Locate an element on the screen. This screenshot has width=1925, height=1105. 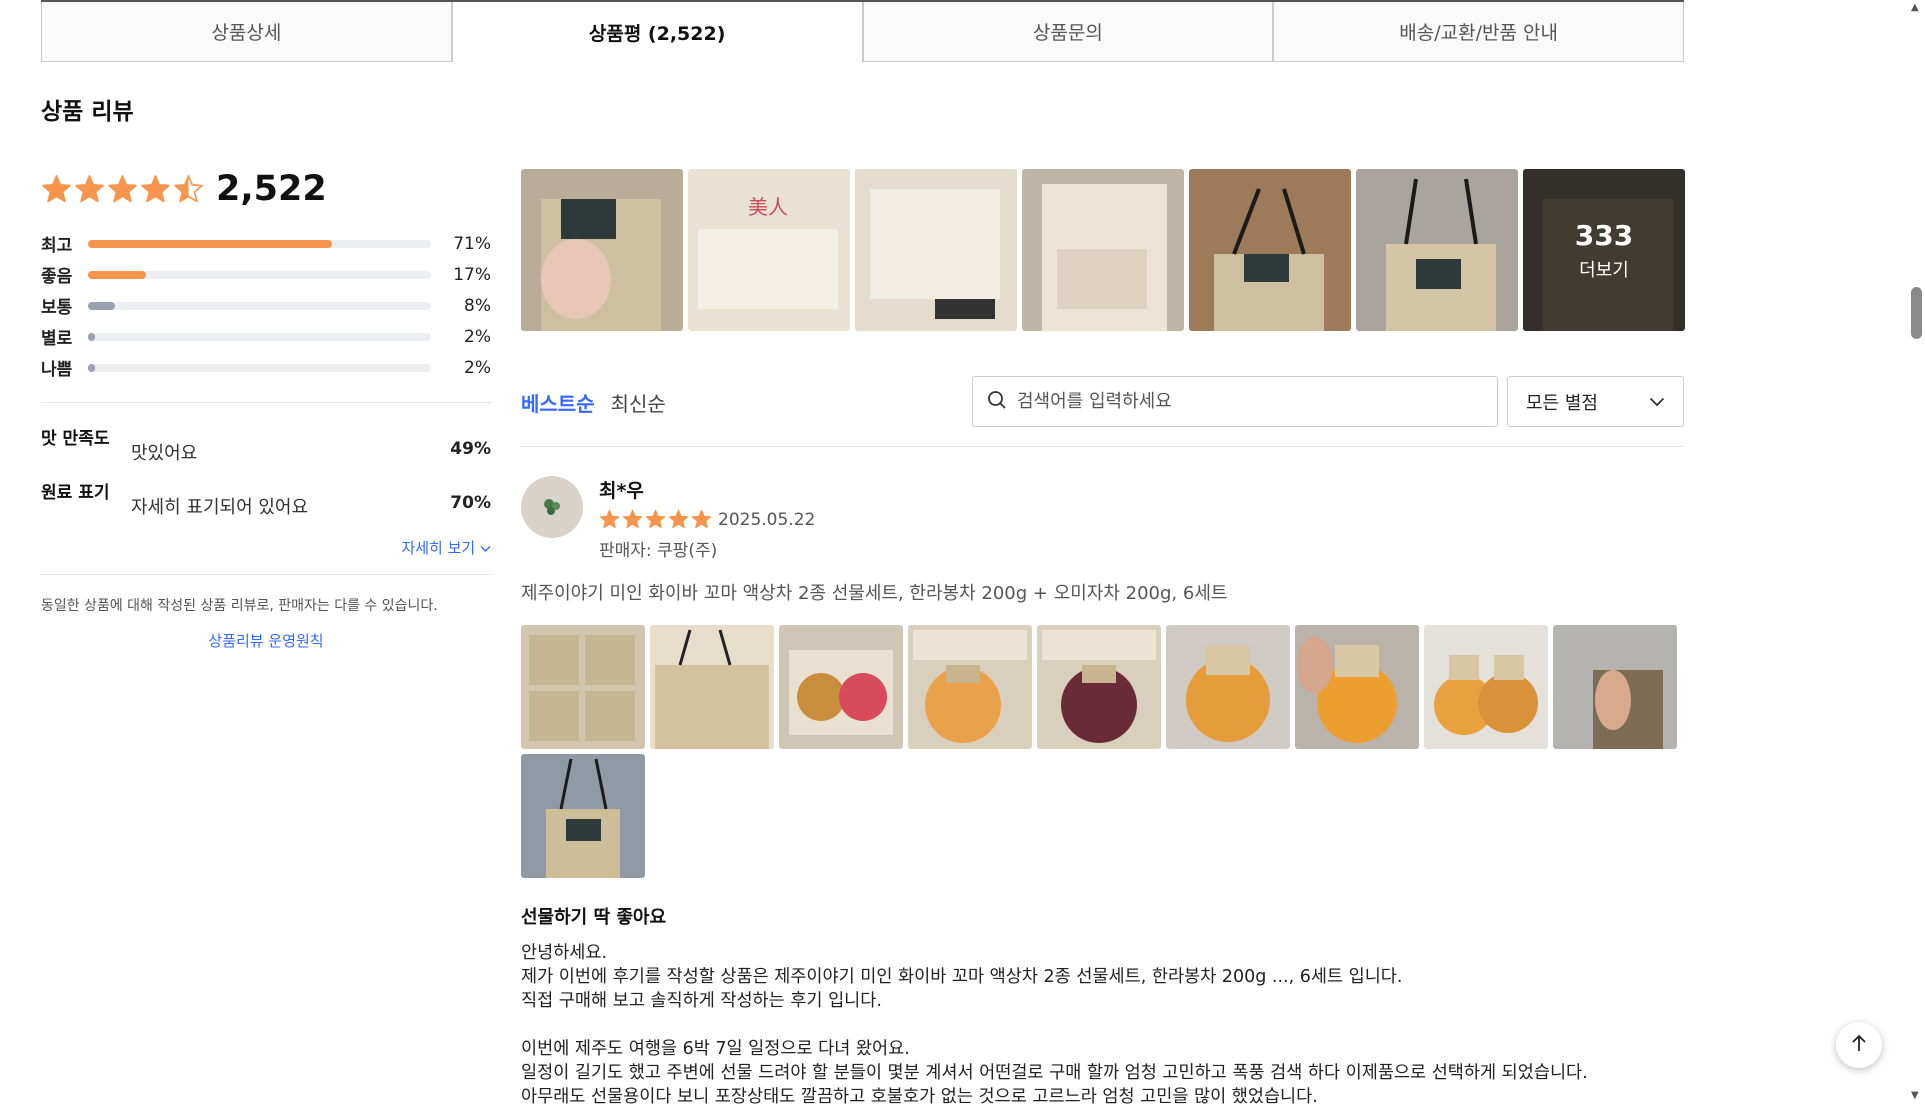
review-photo-thumb: 美人 is located at coordinates (769, 250).